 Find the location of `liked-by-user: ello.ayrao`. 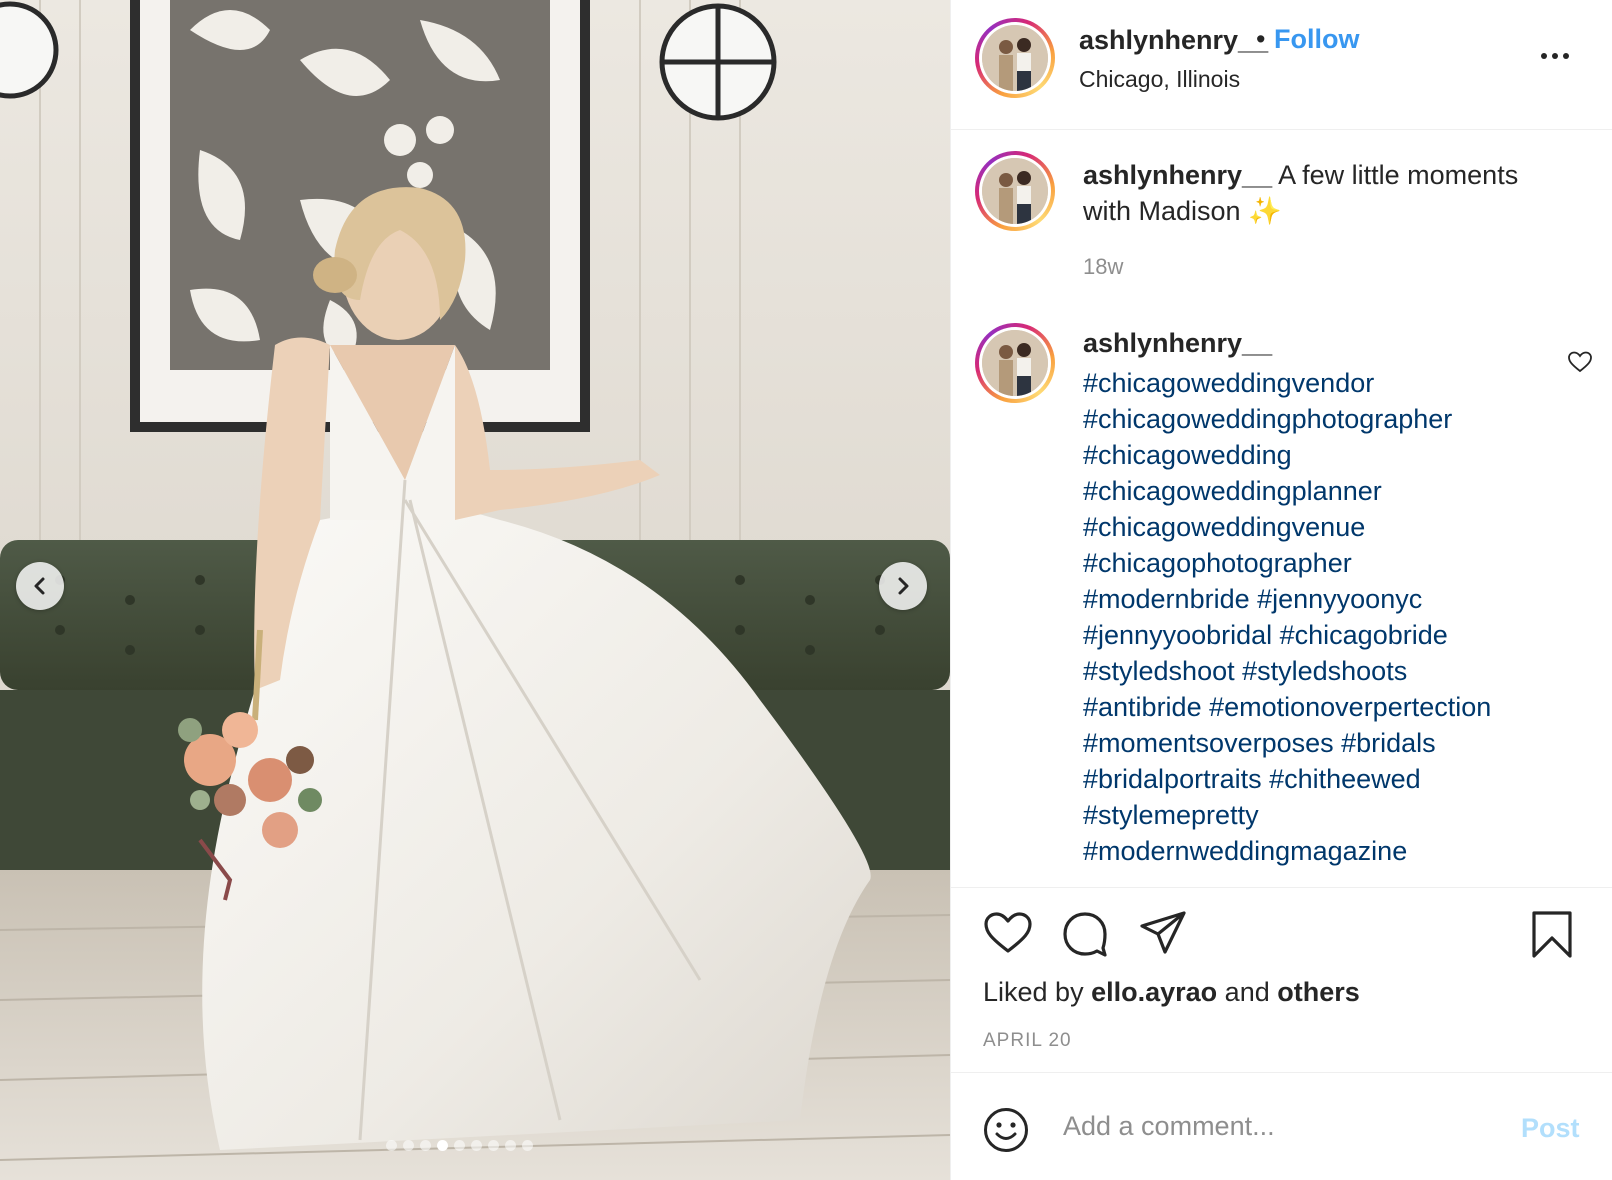

liked-by-user: ello.ayrao is located at coordinates (1154, 992).